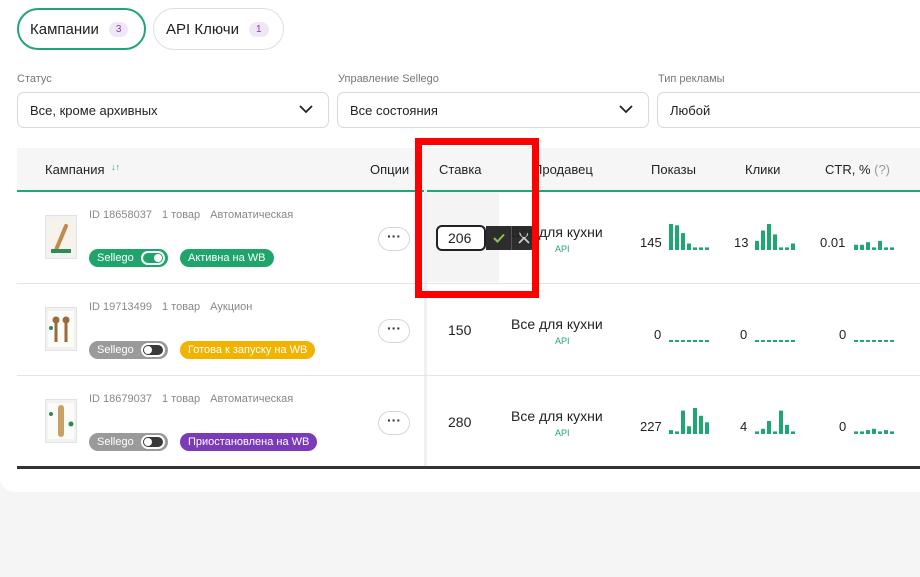 The width and height of the screenshot is (920, 577). Describe the element at coordinates (218, 29) in the screenshot. I see `tab-api-keys: API Ключи 1` at that location.